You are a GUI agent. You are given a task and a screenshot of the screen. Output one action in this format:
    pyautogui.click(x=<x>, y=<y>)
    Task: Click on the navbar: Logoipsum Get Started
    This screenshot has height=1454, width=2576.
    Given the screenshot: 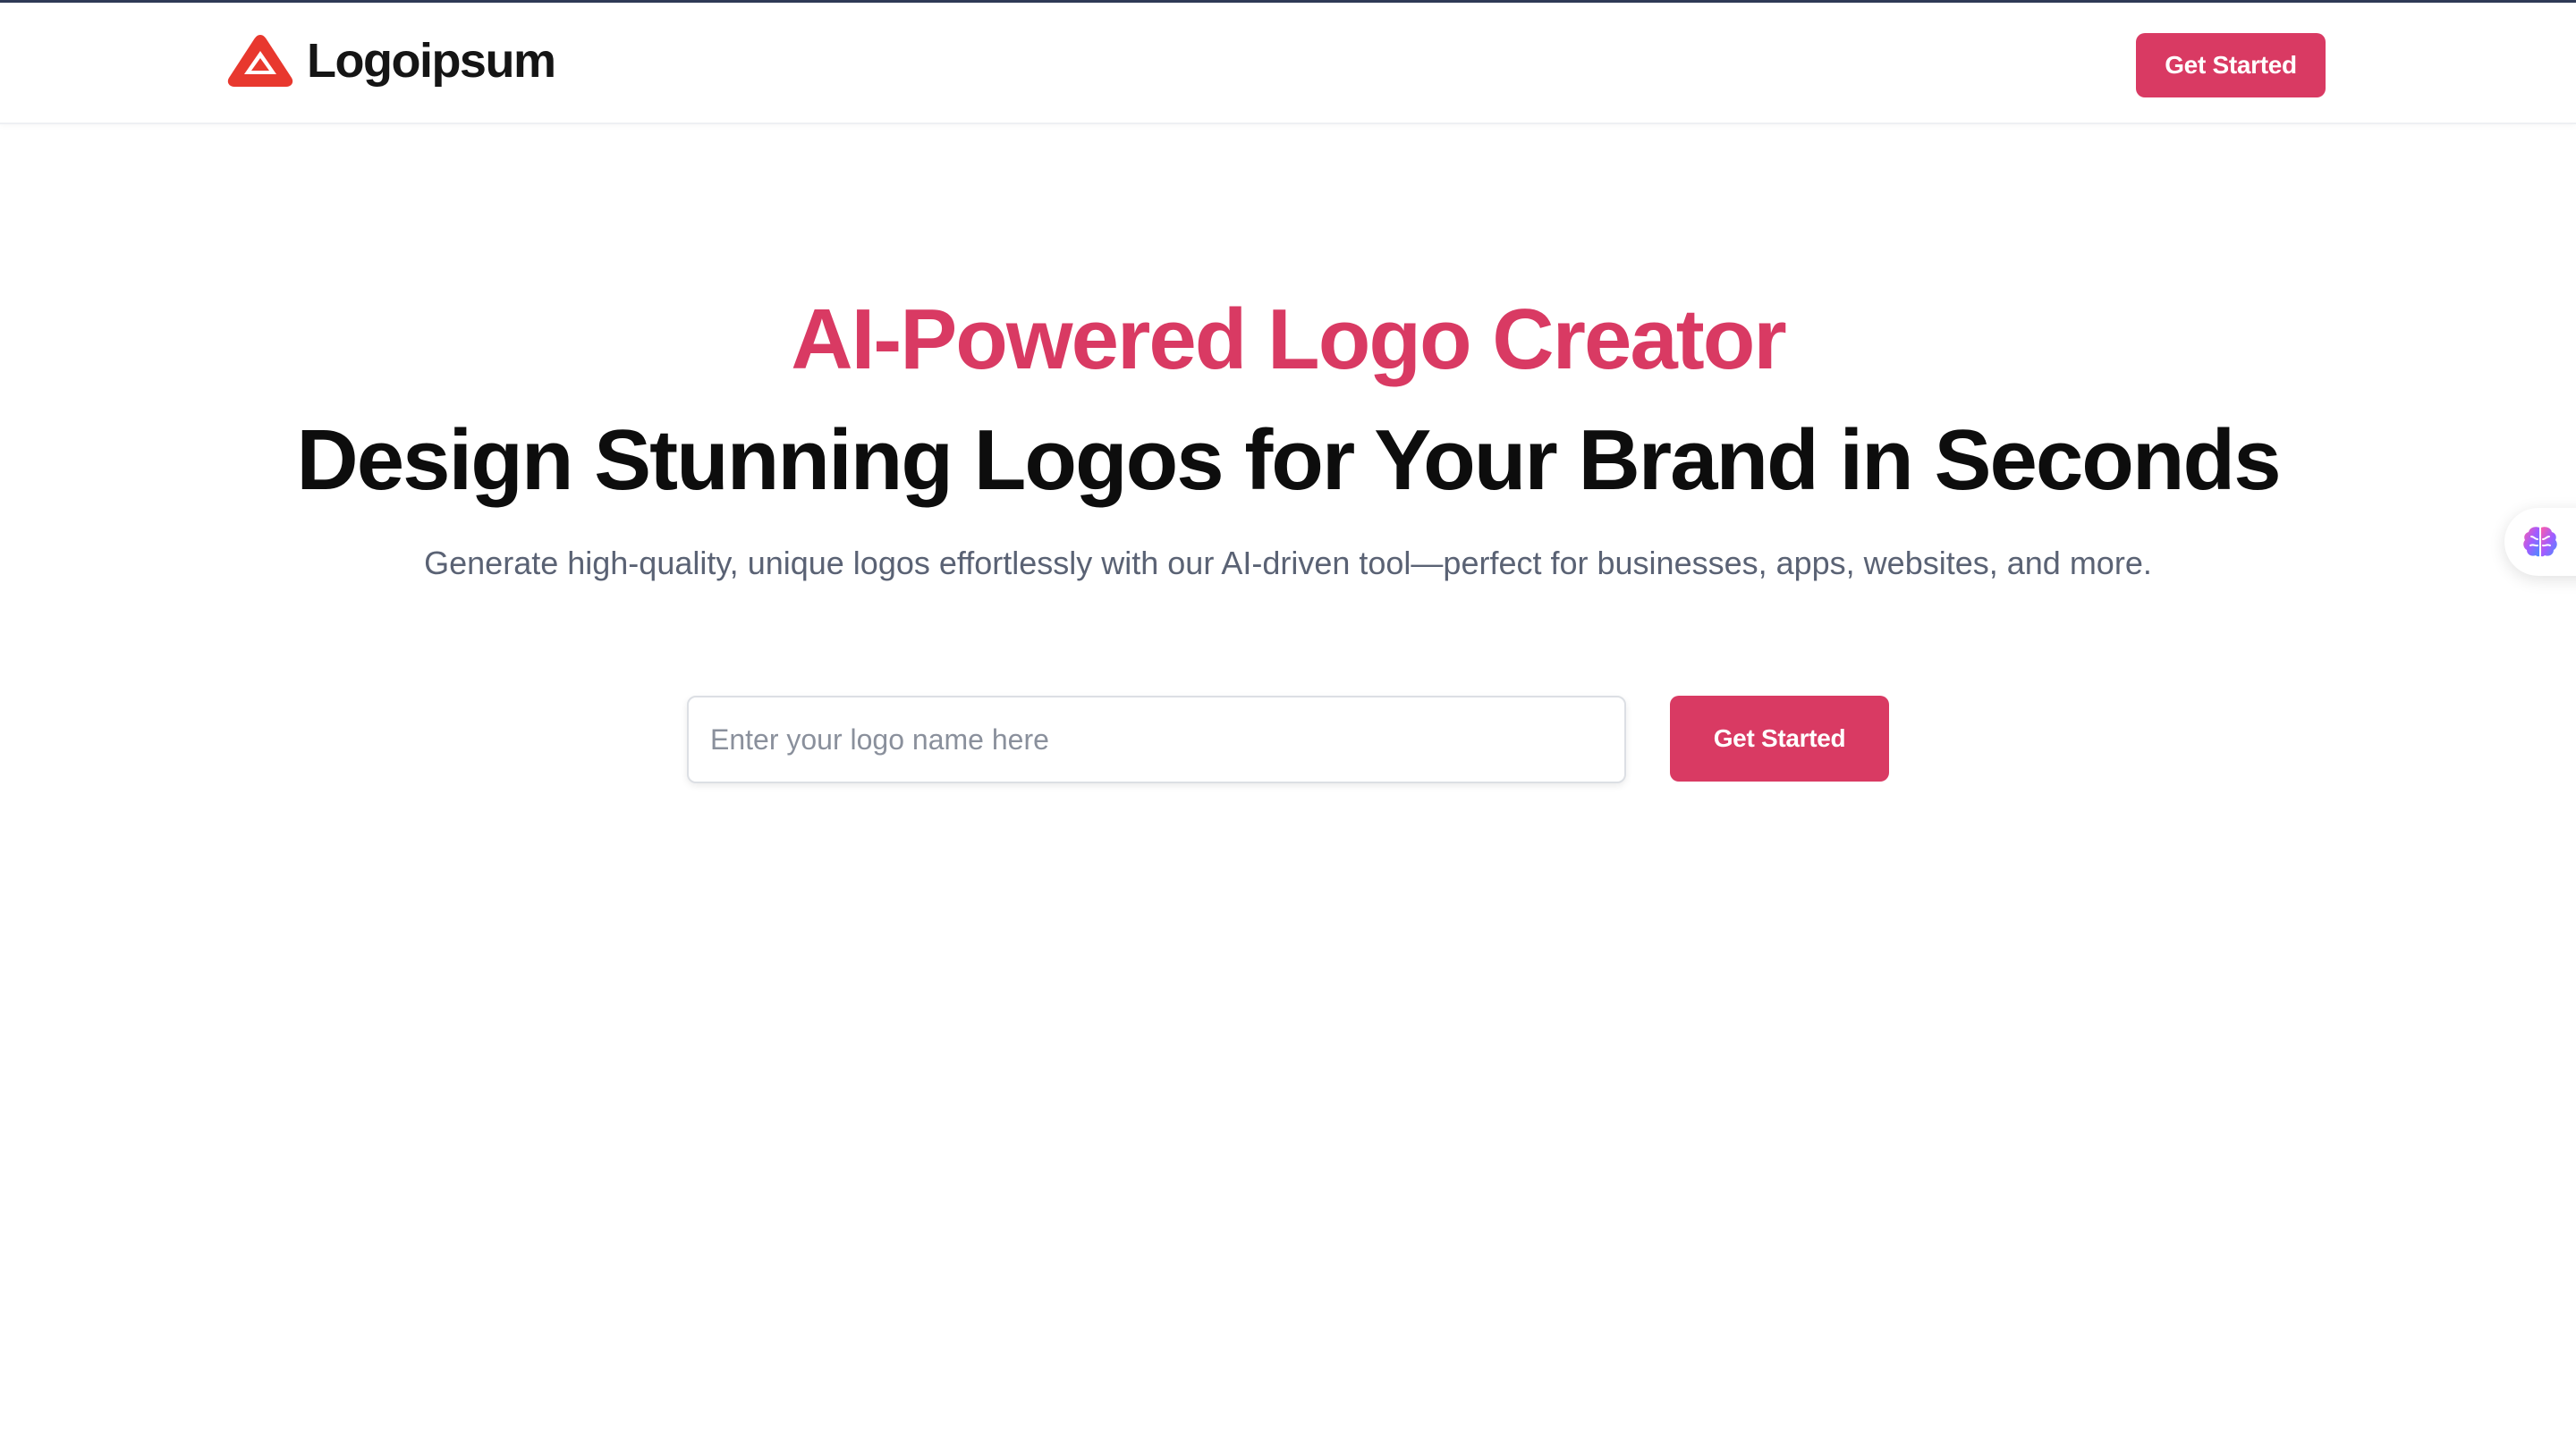 What is the action you would take?
    pyautogui.click(x=1288, y=64)
    